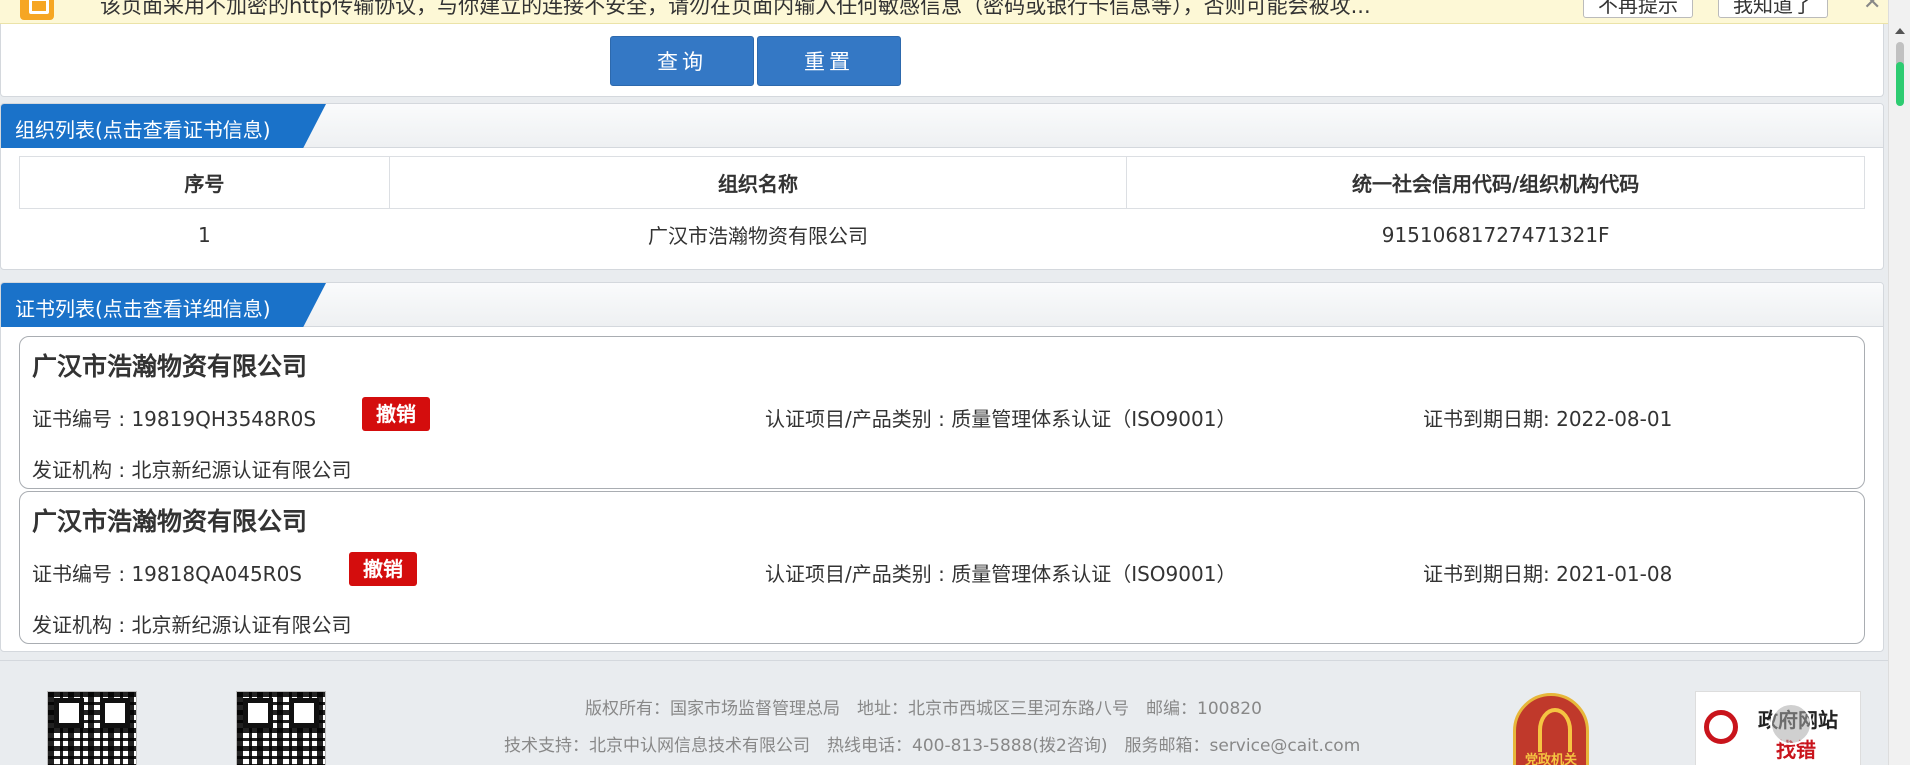 Image resolution: width=1910 pixels, height=765 pixels. Describe the element at coordinates (1548, 419) in the screenshot. I see `cert-expiry: 证书到期日期: 2022-08-01` at that location.